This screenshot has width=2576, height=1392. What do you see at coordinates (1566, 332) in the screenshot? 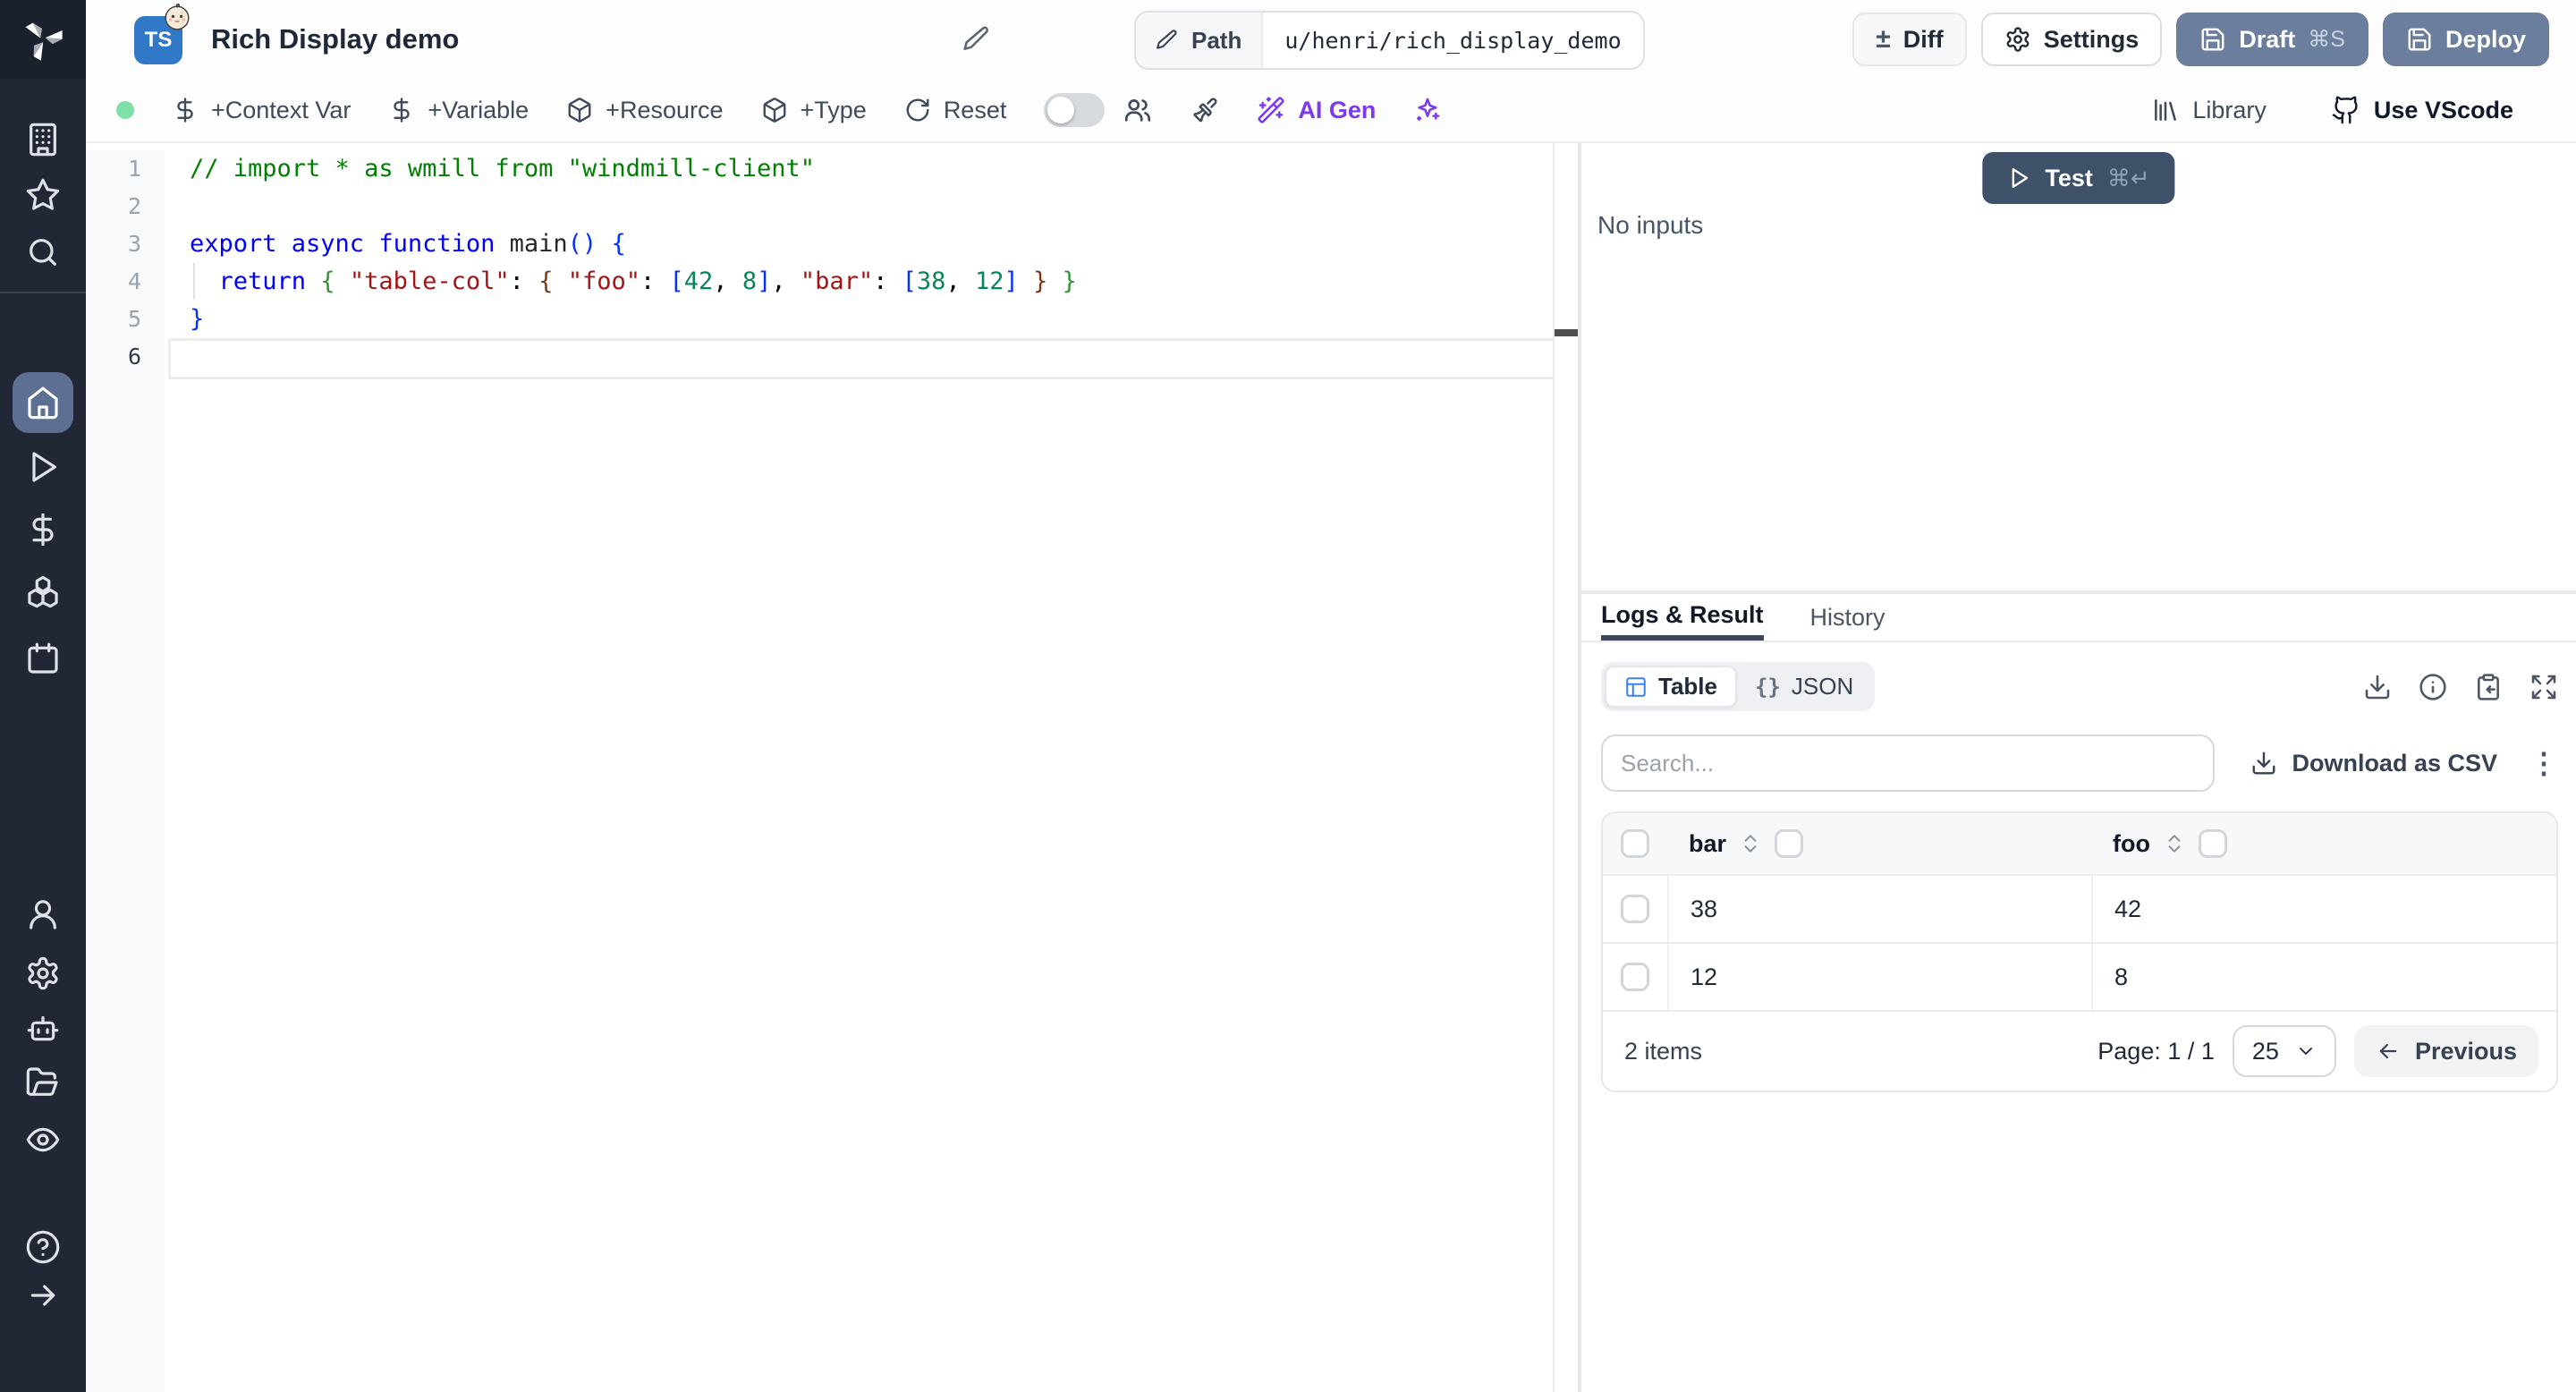
I see `overview-ruler-cursor-mark` at bounding box center [1566, 332].